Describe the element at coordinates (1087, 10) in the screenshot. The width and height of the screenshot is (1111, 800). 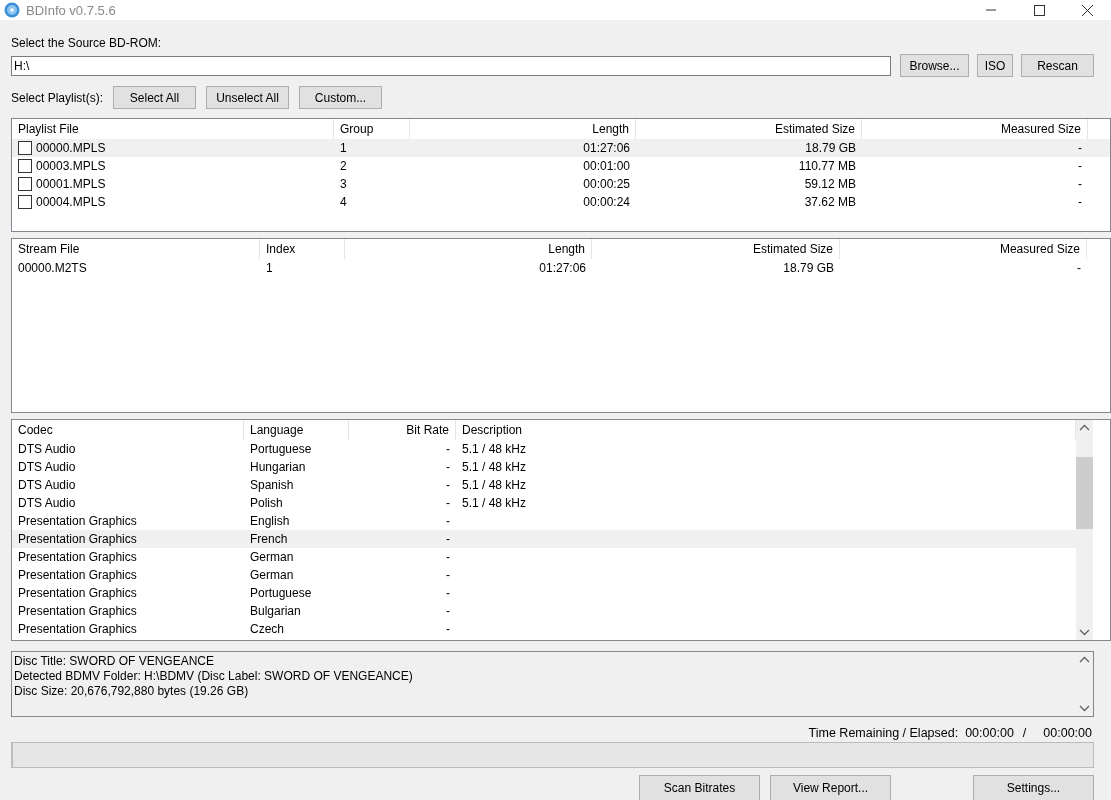
I see `close-icon` at that location.